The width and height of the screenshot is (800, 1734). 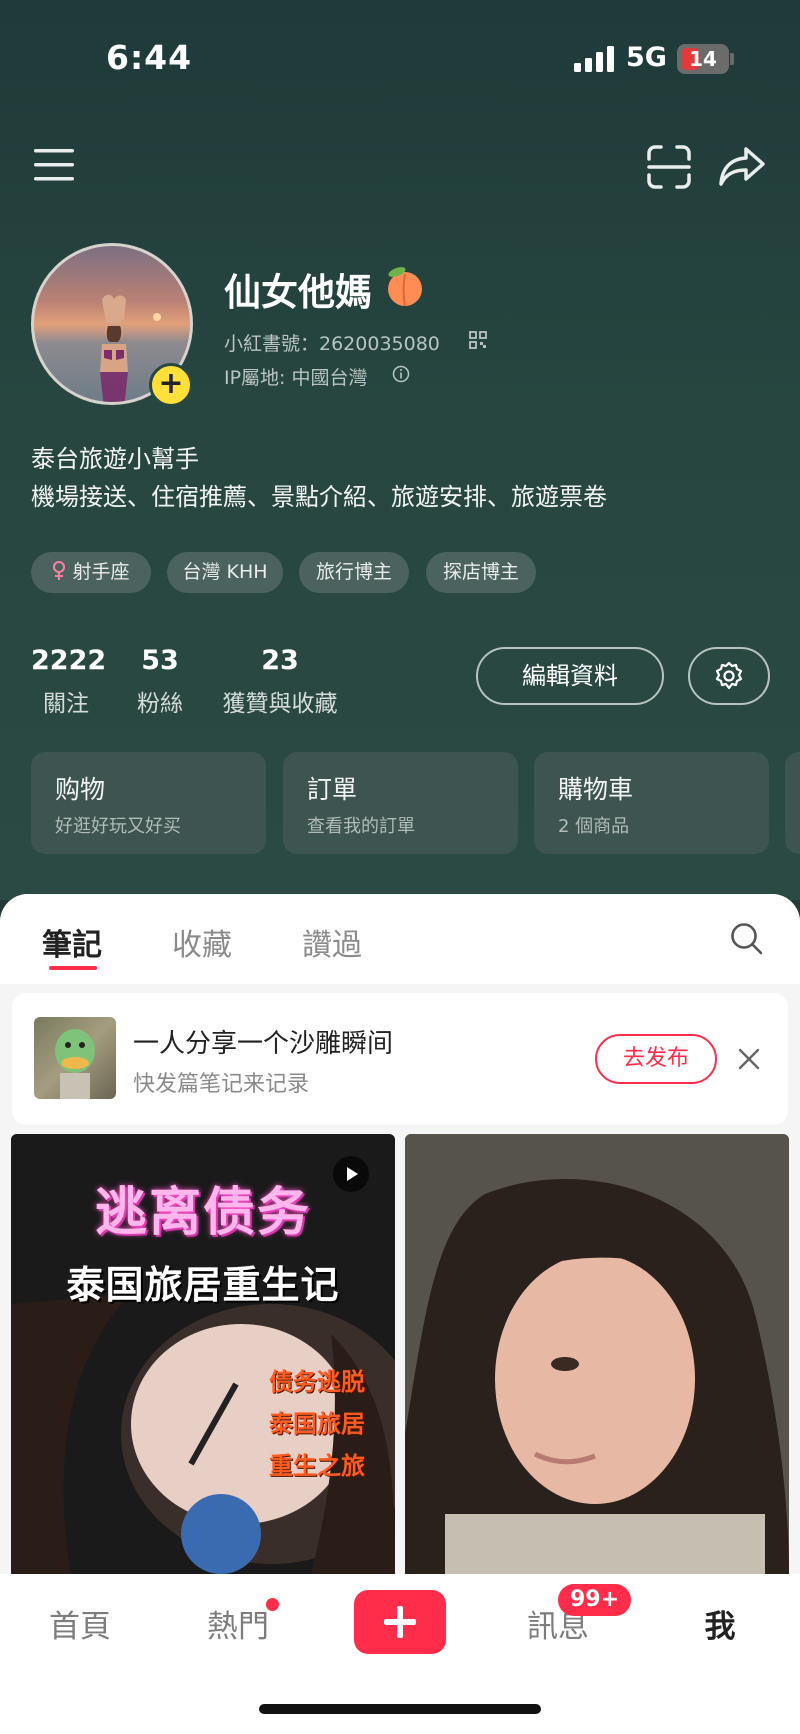 What do you see at coordinates (118, 826) in the screenshot?
I see `card-shopping-subtitle: 好逛好玩又好买` at bounding box center [118, 826].